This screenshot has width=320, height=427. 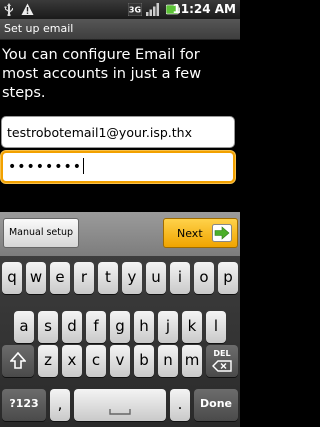 What do you see at coordinates (36, 278) in the screenshot?
I see `key-w: w` at bounding box center [36, 278].